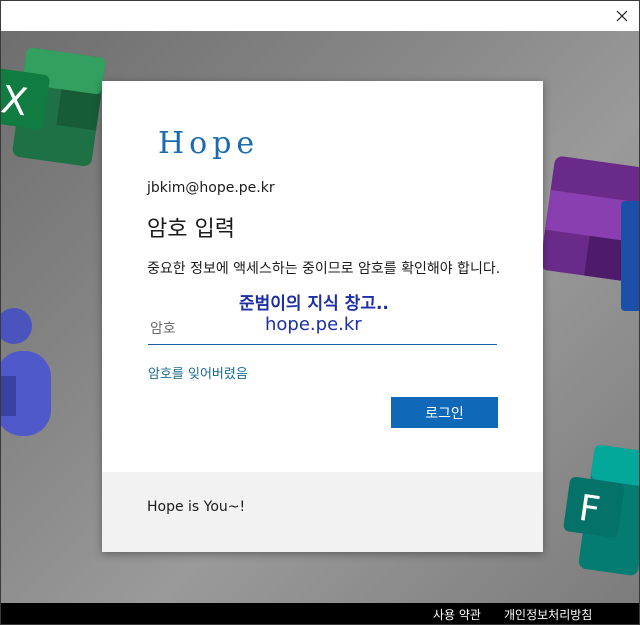 The image size is (640, 625). I want to click on close-icon, so click(622, 16).